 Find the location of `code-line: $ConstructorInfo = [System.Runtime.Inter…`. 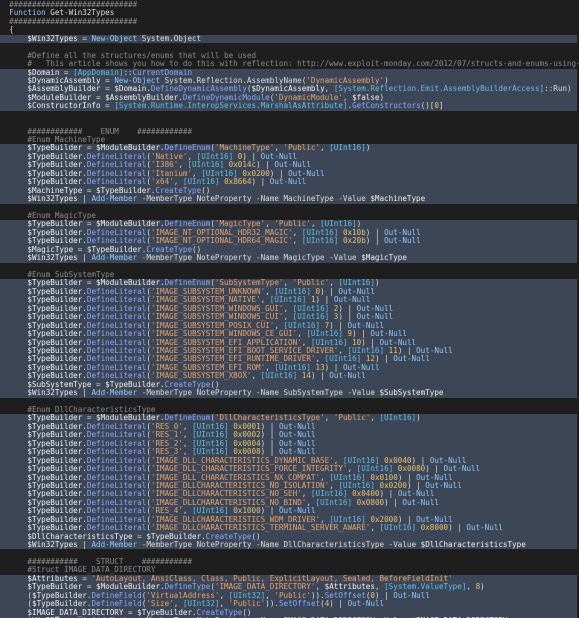

code-line: $ConstructorInfo = [System.Runtime.Inter… is located at coordinates (288, 106).